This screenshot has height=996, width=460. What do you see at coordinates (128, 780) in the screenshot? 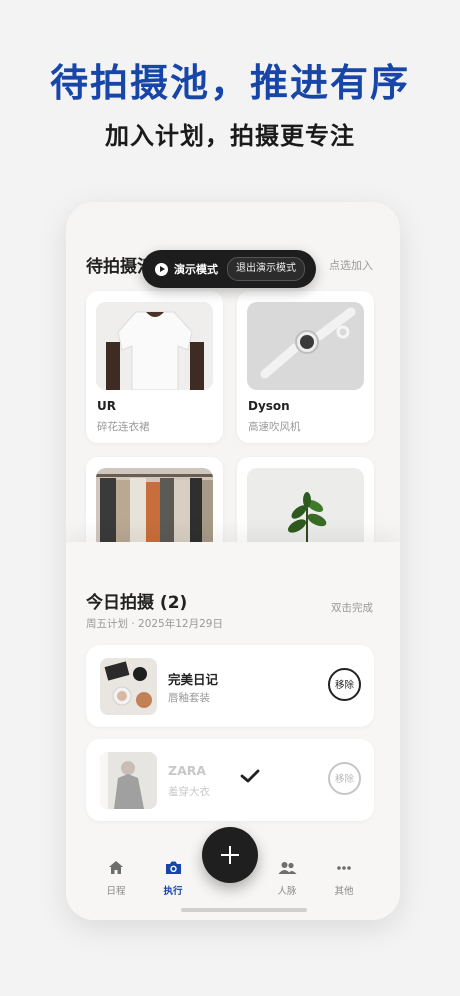
I see `coat-photo` at bounding box center [128, 780].